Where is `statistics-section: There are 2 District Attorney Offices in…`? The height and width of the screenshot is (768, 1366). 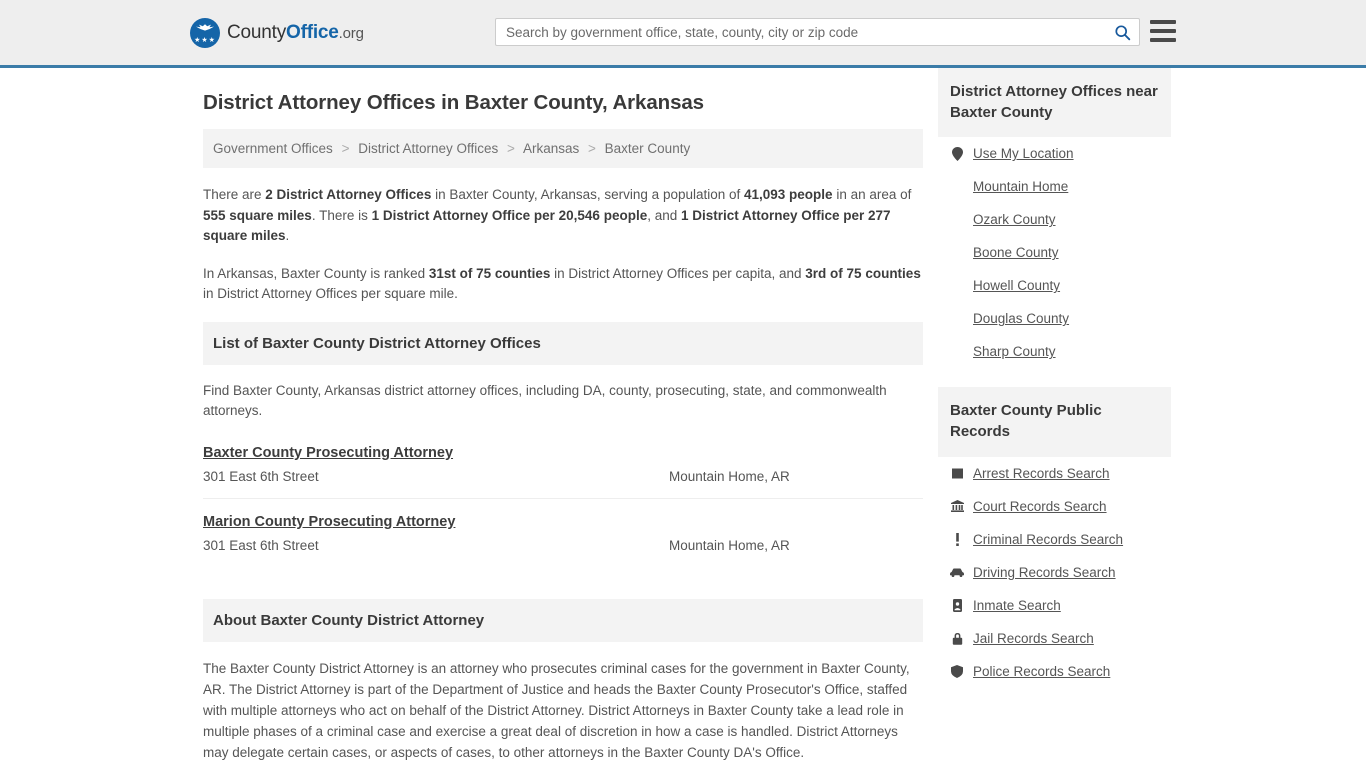 statistics-section: There are 2 District Attorney Offices in… is located at coordinates (563, 245).